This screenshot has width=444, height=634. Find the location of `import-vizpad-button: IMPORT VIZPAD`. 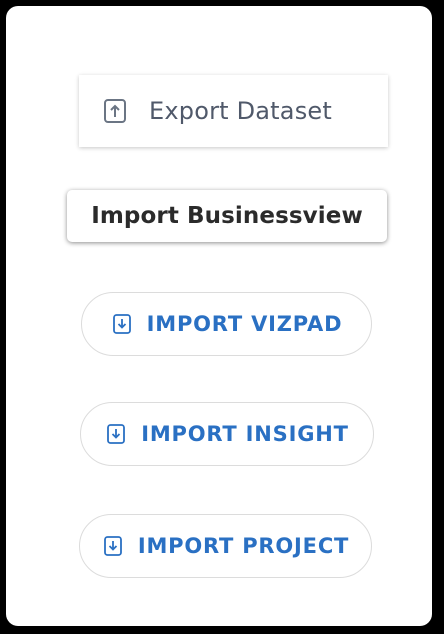

import-vizpad-button: IMPORT VIZPAD is located at coordinates (226, 324).